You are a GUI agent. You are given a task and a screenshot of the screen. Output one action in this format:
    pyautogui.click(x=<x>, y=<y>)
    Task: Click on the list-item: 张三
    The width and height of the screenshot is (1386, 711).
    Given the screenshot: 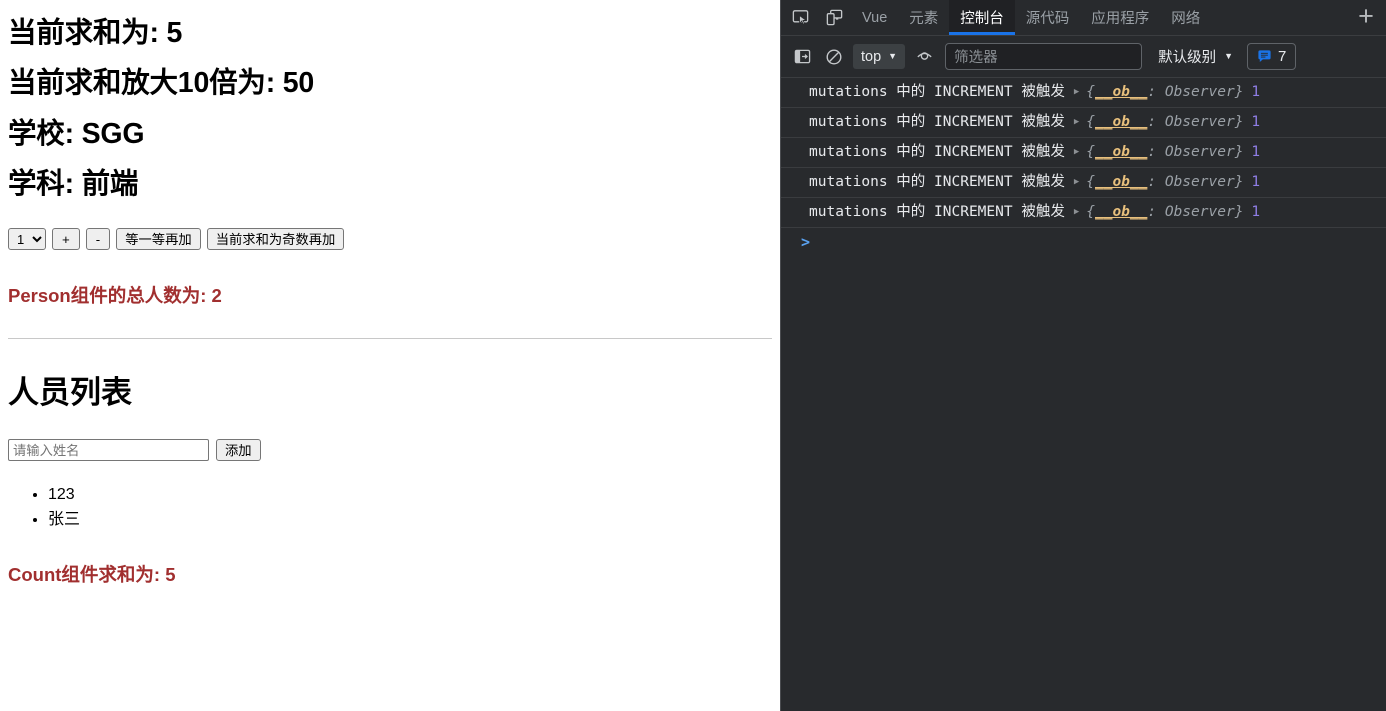 What is the action you would take?
    pyautogui.click(x=410, y=520)
    